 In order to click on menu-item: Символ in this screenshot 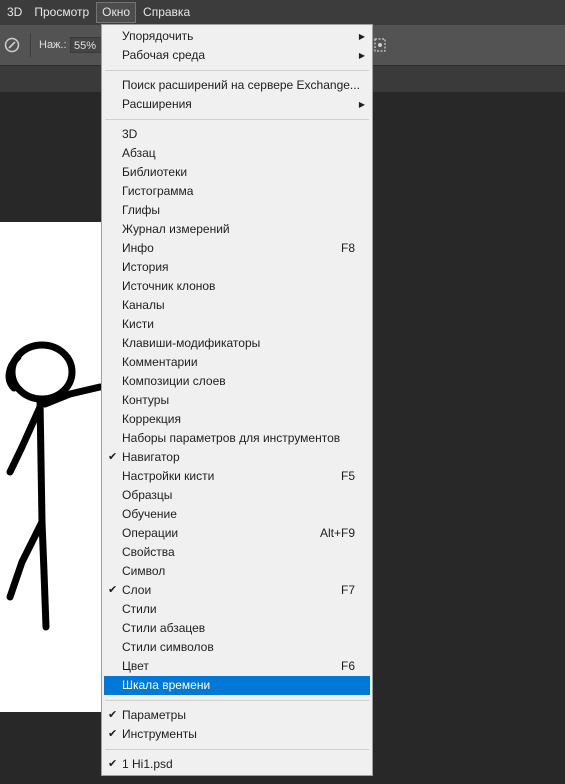, I will do `click(237, 571)`.